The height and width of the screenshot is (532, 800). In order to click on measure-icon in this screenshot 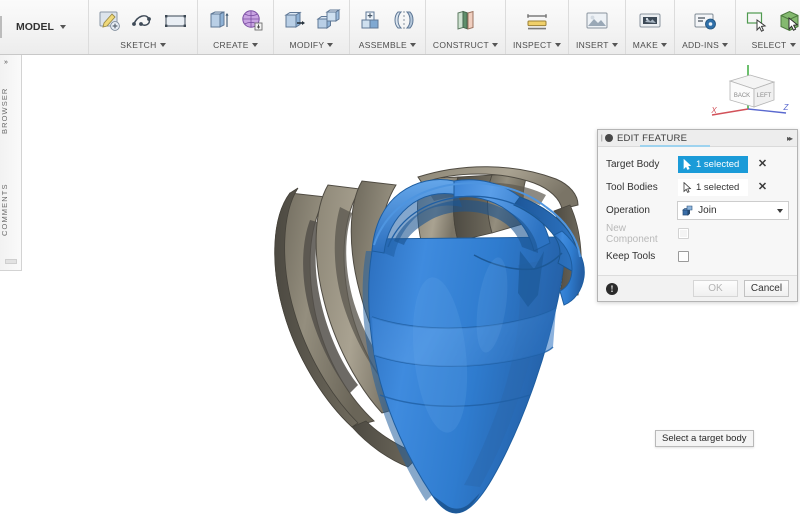, I will do `click(537, 21)`.